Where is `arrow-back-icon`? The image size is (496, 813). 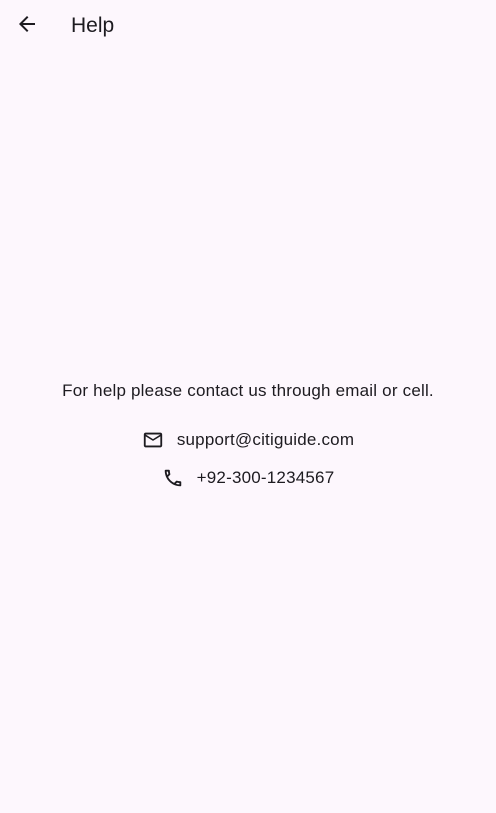 arrow-back-icon is located at coordinates (27, 26).